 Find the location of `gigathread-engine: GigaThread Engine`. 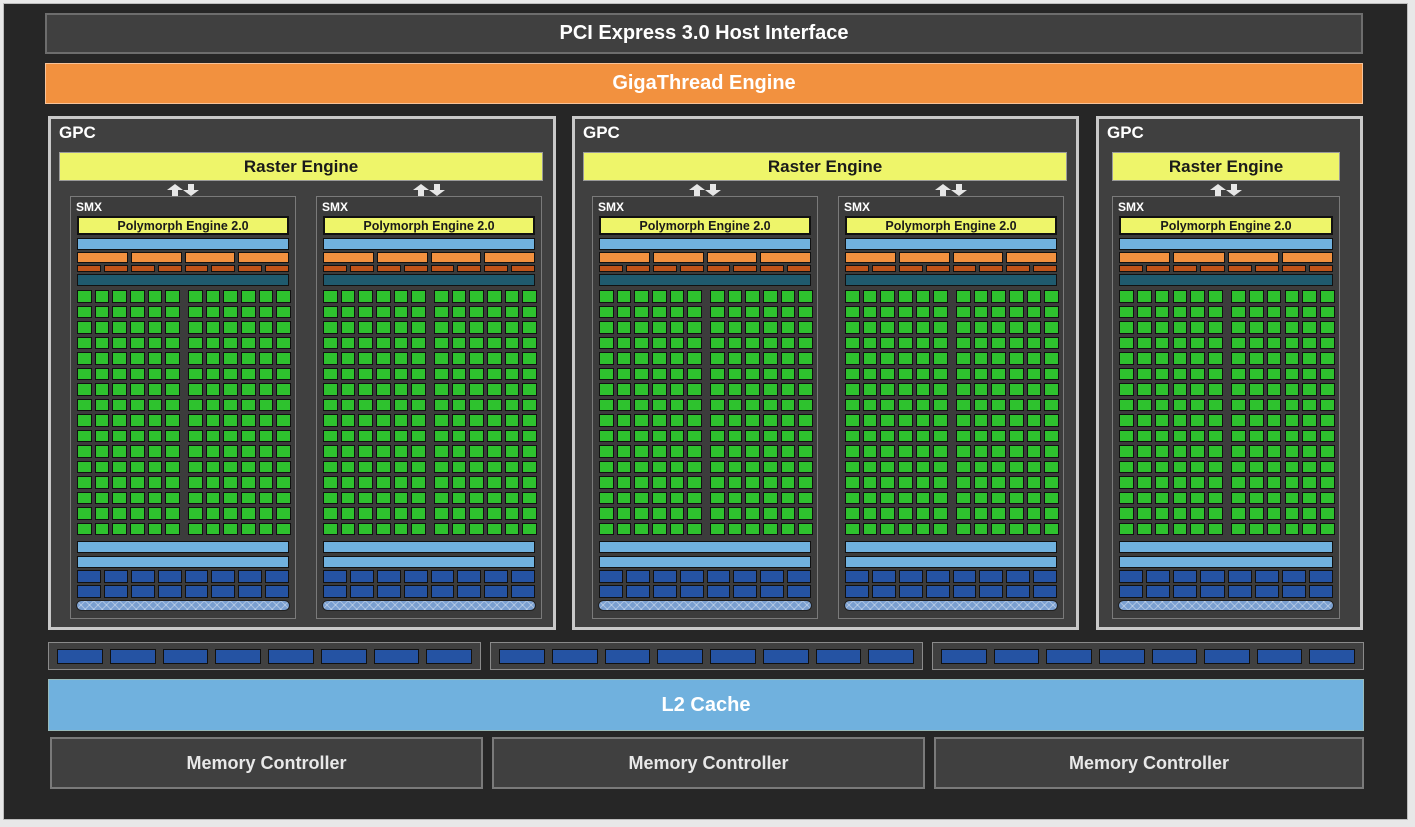

gigathread-engine: GigaThread Engine is located at coordinates (704, 83).